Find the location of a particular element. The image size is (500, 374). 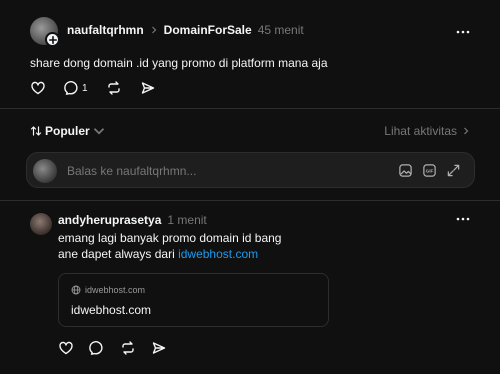

comment-text-line2: ane dapet always dari idwebhost.com is located at coordinates (158, 254).